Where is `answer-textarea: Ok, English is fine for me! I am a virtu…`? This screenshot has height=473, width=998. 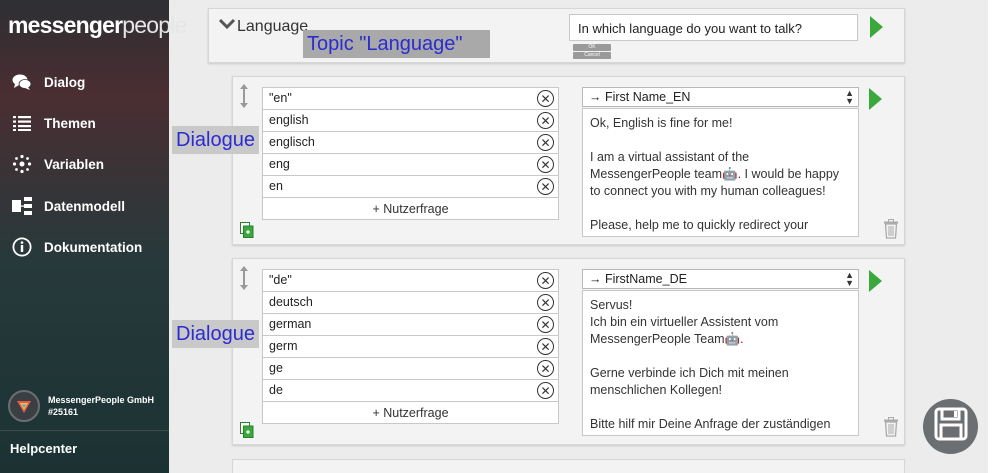 answer-textarea: Ok, English is fine for me! I am a virtu… is located at coordinates (720, 172).